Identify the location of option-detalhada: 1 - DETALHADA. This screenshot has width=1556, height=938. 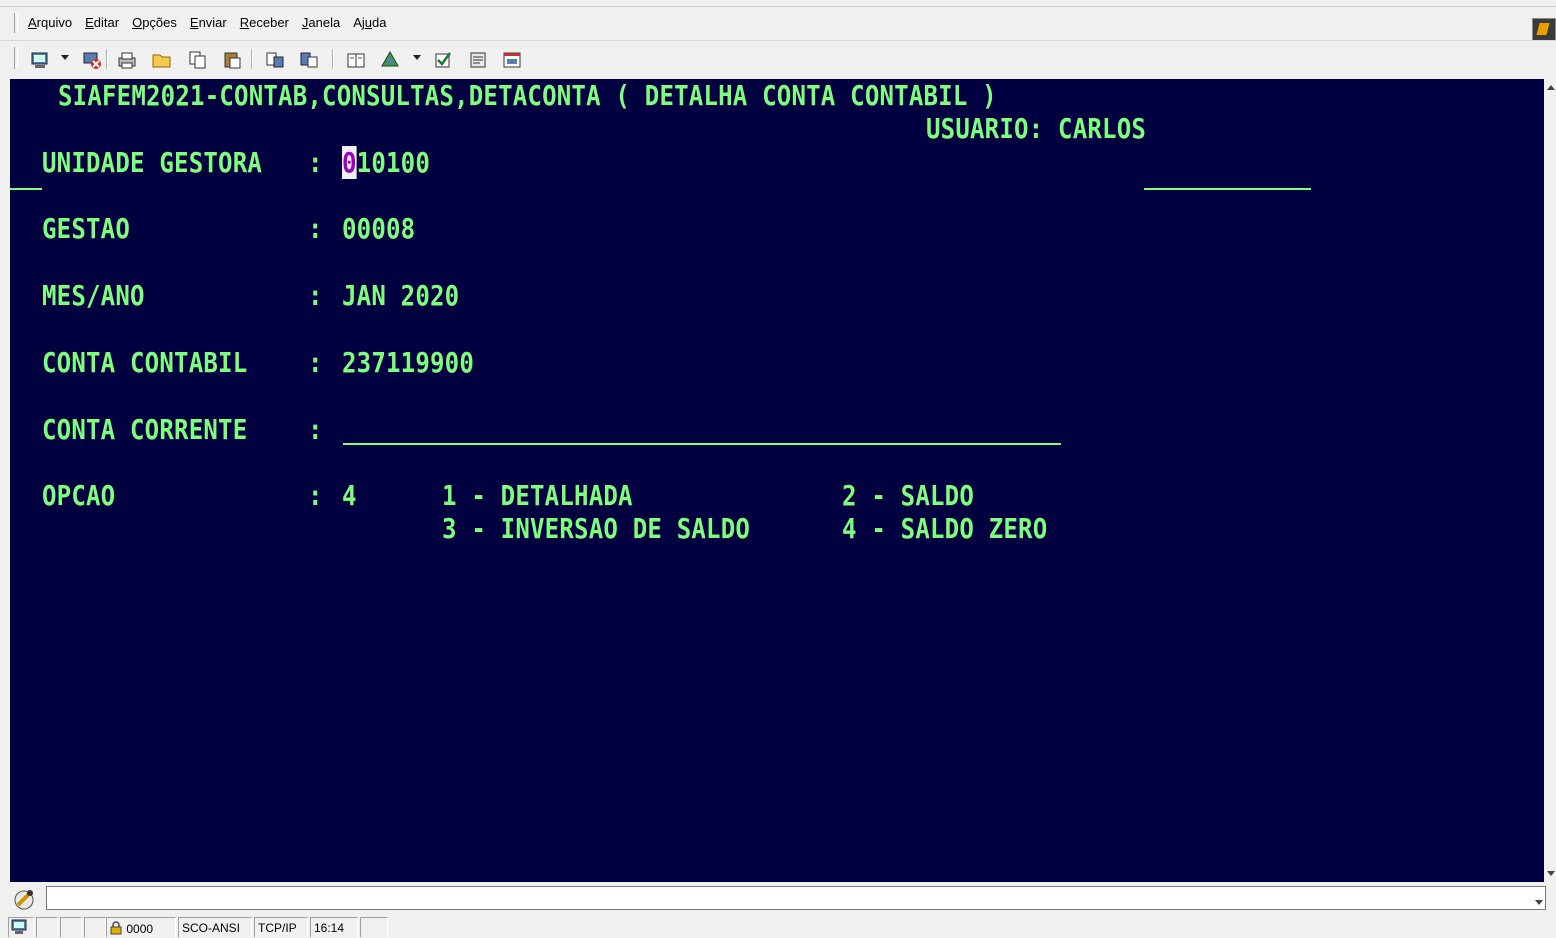
(537, 495).